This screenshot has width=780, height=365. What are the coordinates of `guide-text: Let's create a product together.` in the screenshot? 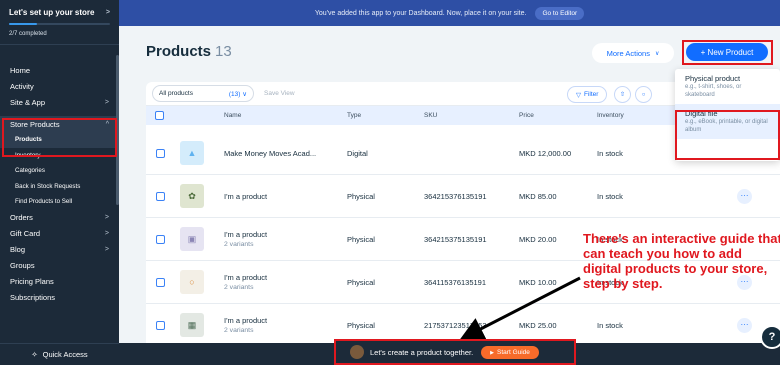 It's located at (422, 352).